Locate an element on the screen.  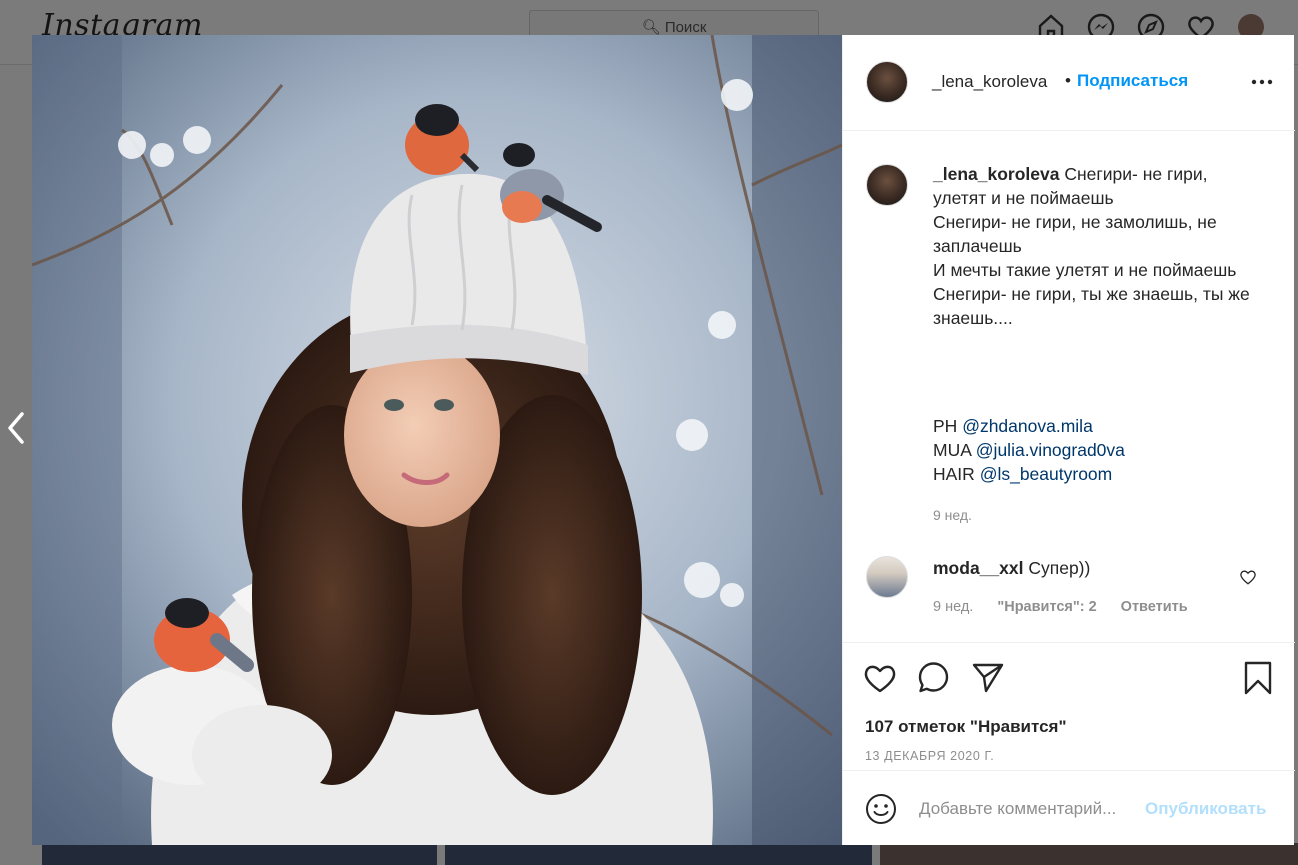
comment-text: moda__xxl Супер)) is located at coordinates (1012, 568).